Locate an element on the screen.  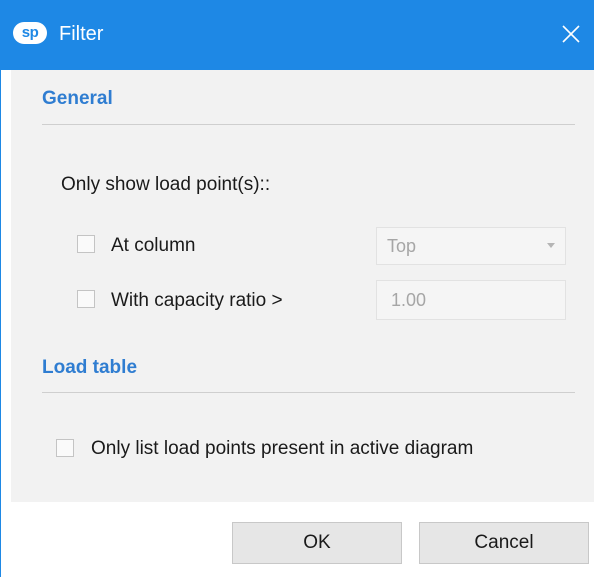
dialog-footer: OK Cancel is located at coordinates (297, 539).